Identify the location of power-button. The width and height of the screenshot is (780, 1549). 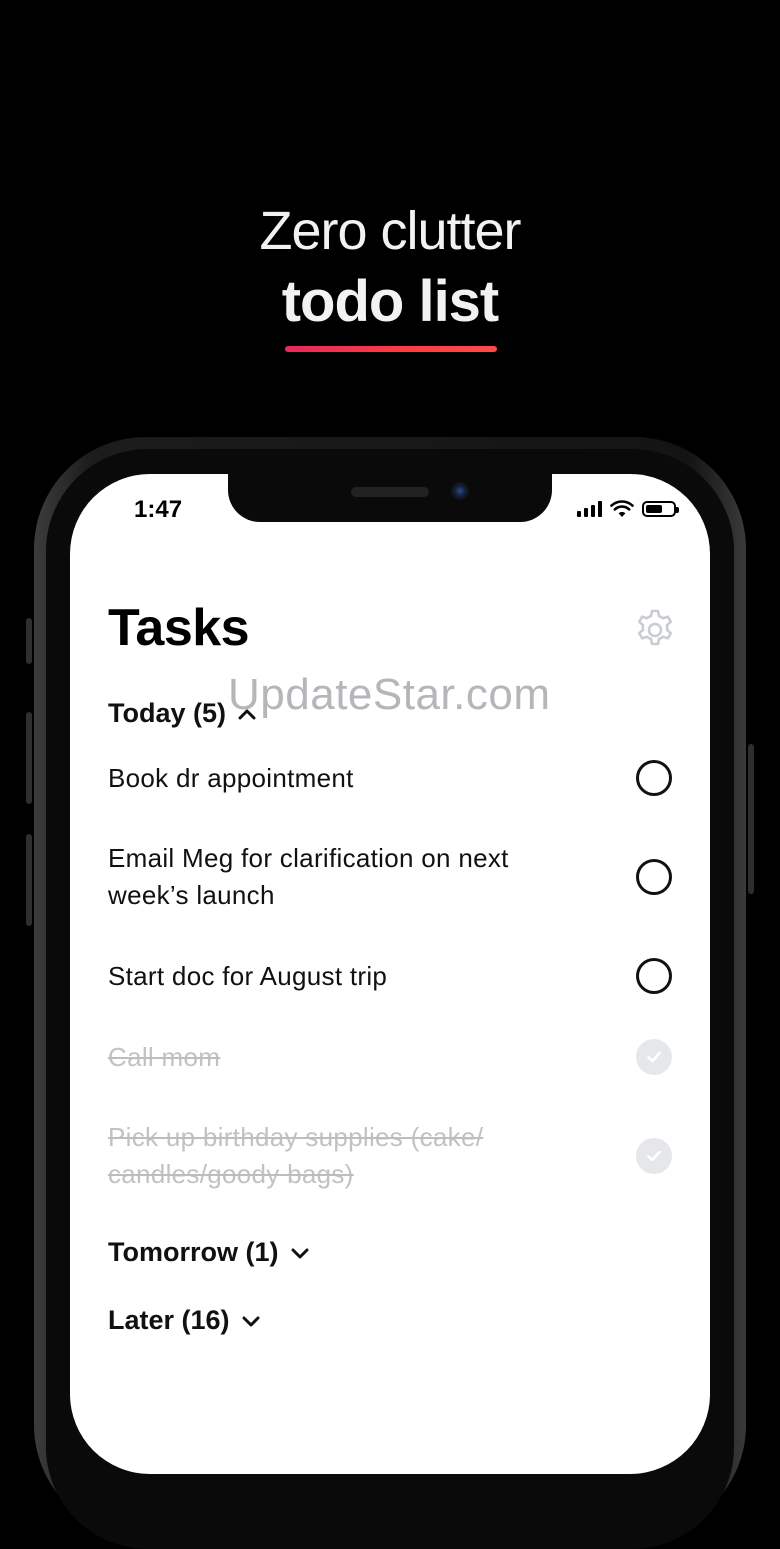
(751, 819).